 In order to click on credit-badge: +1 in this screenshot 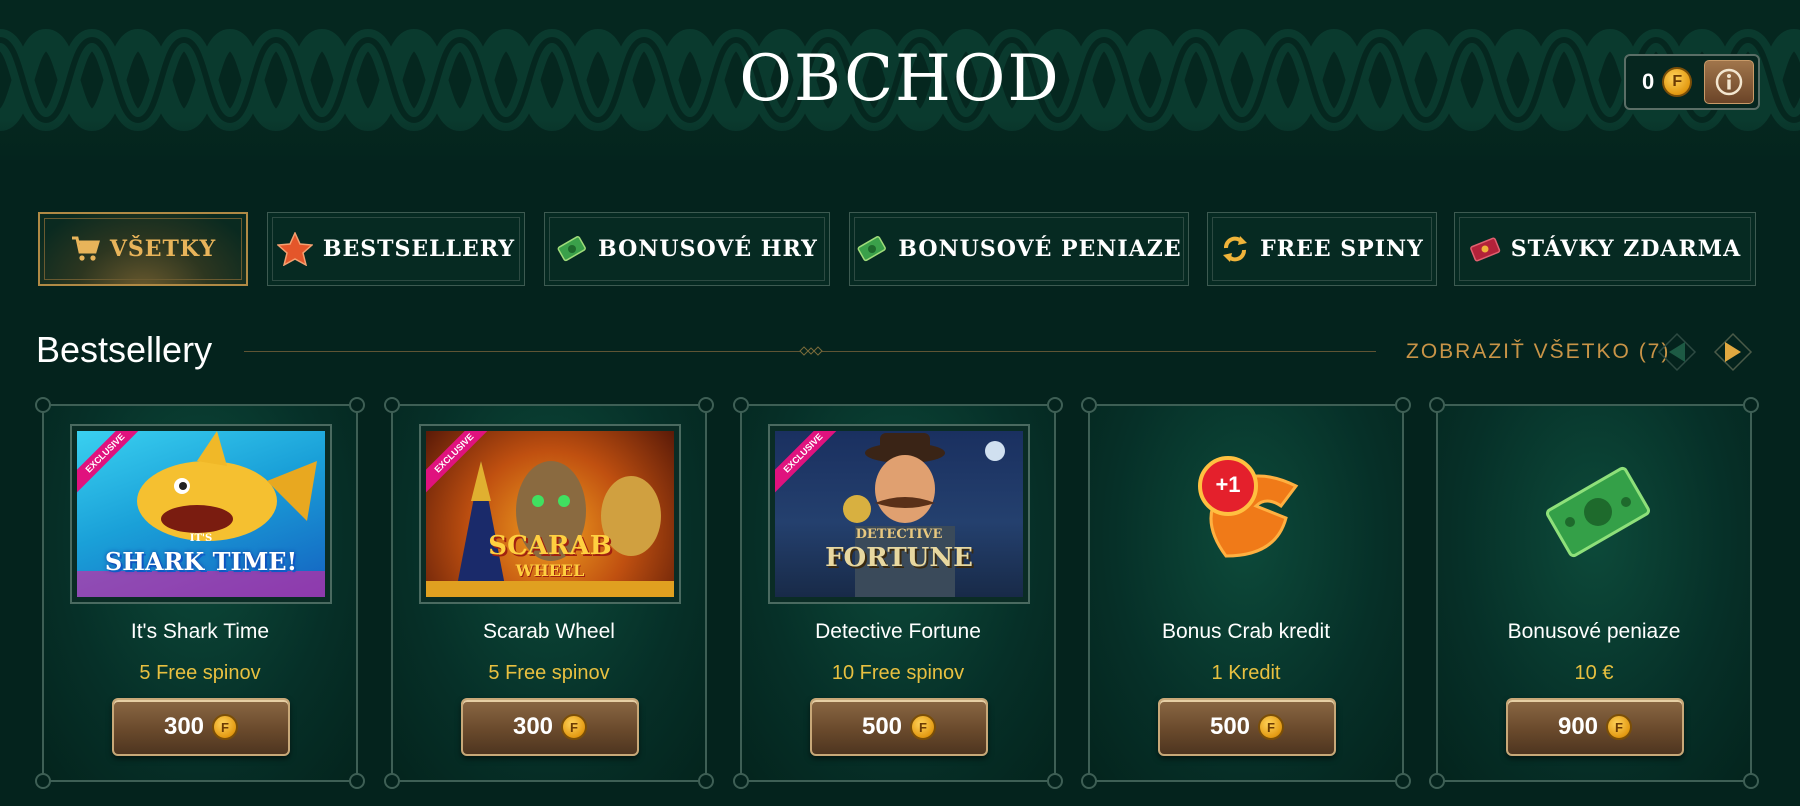, I will do `click(1228, 484)`.